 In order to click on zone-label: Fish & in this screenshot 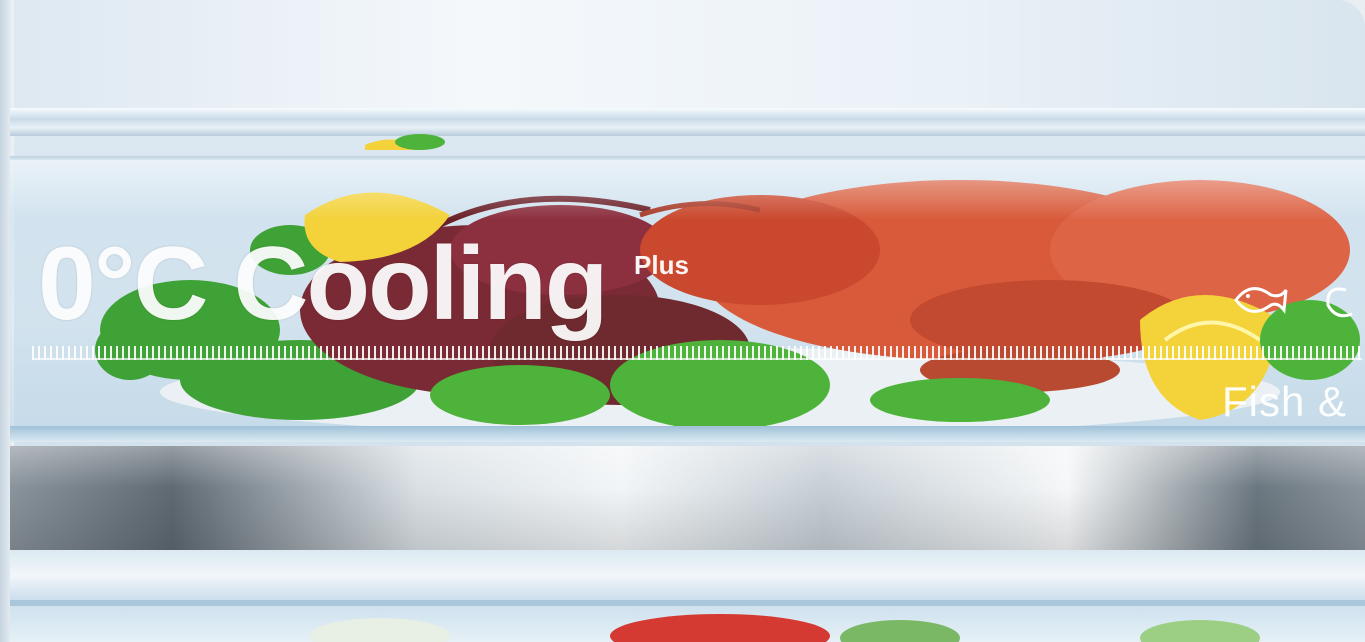, I will do `click(1285, 401)`.